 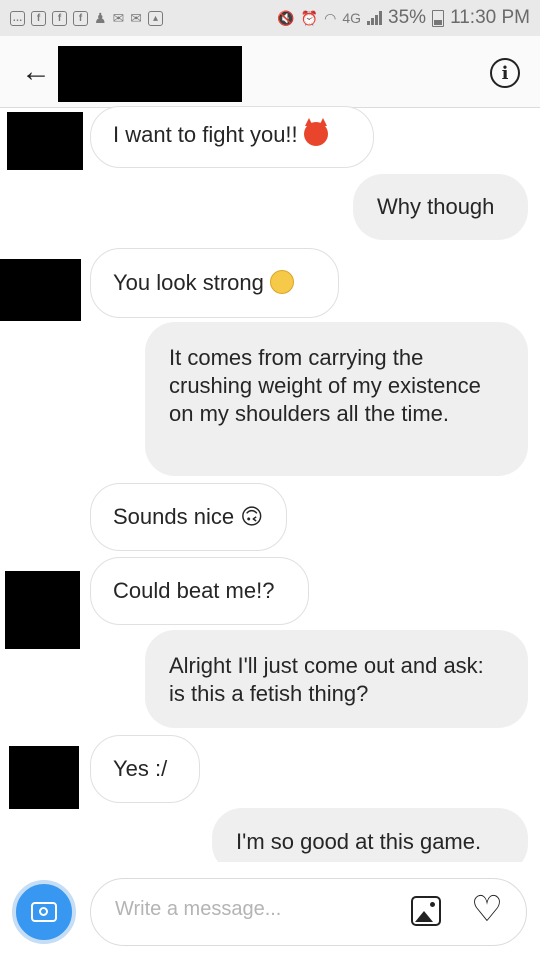 What do you see at coordinates (330, 17) in the screenshot?
I see `wifi-icon: ◠` at bounding box center [330, 17].